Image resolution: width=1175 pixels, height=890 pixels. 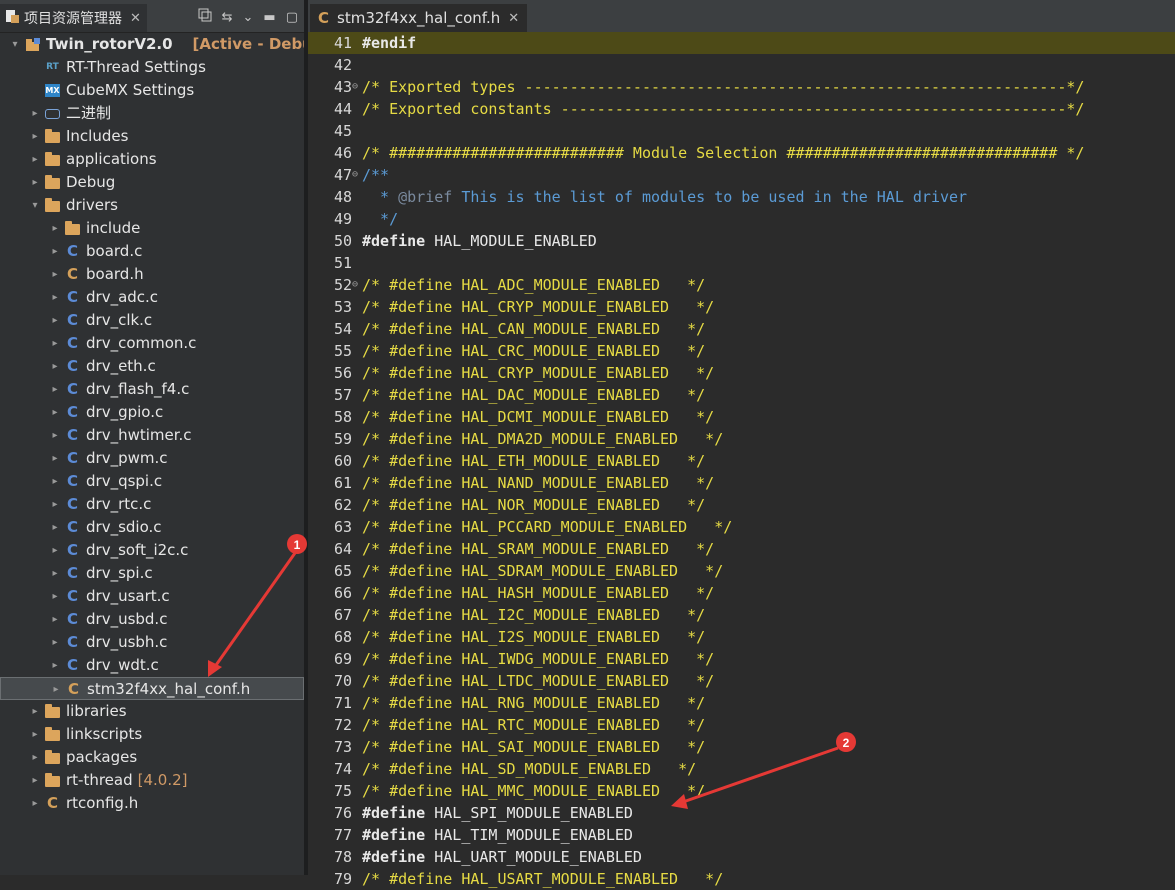 I want to click on tree-item: MX CubeMX Settings, so click(x=152, y=90).